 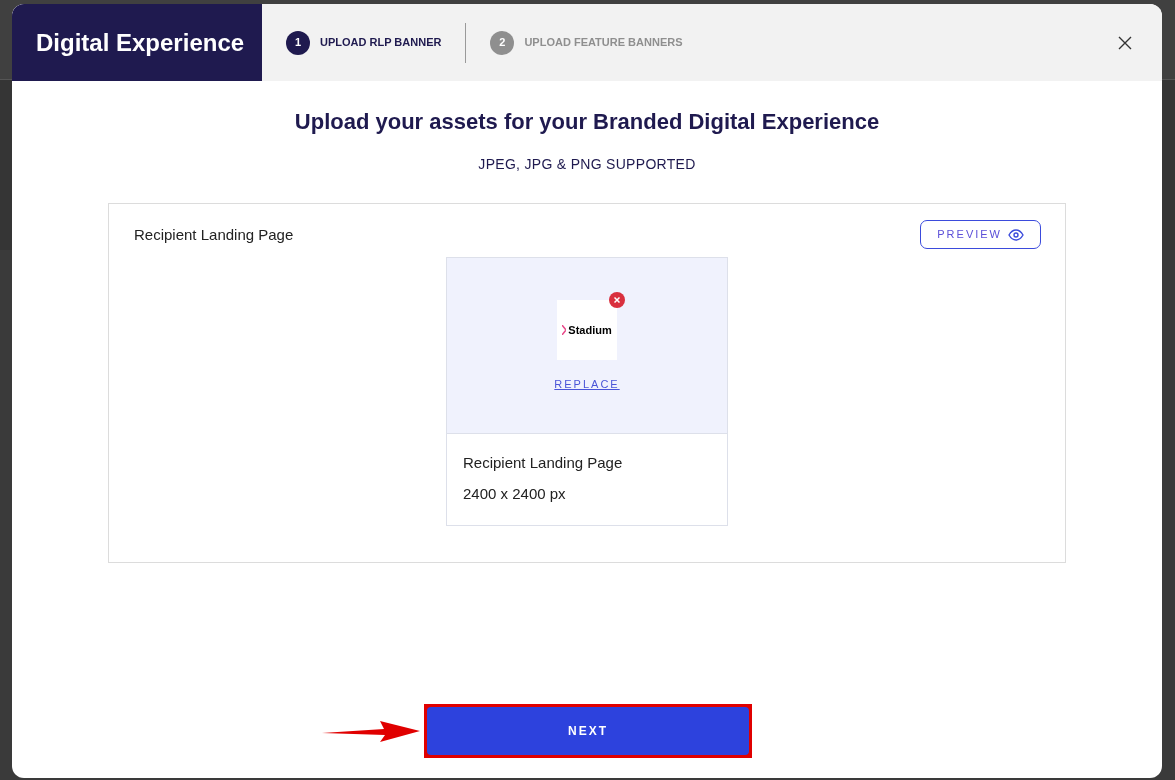 I want to click on step-tab: 1 UPLOAD RLP BANNER, so click(x=364, y=42).